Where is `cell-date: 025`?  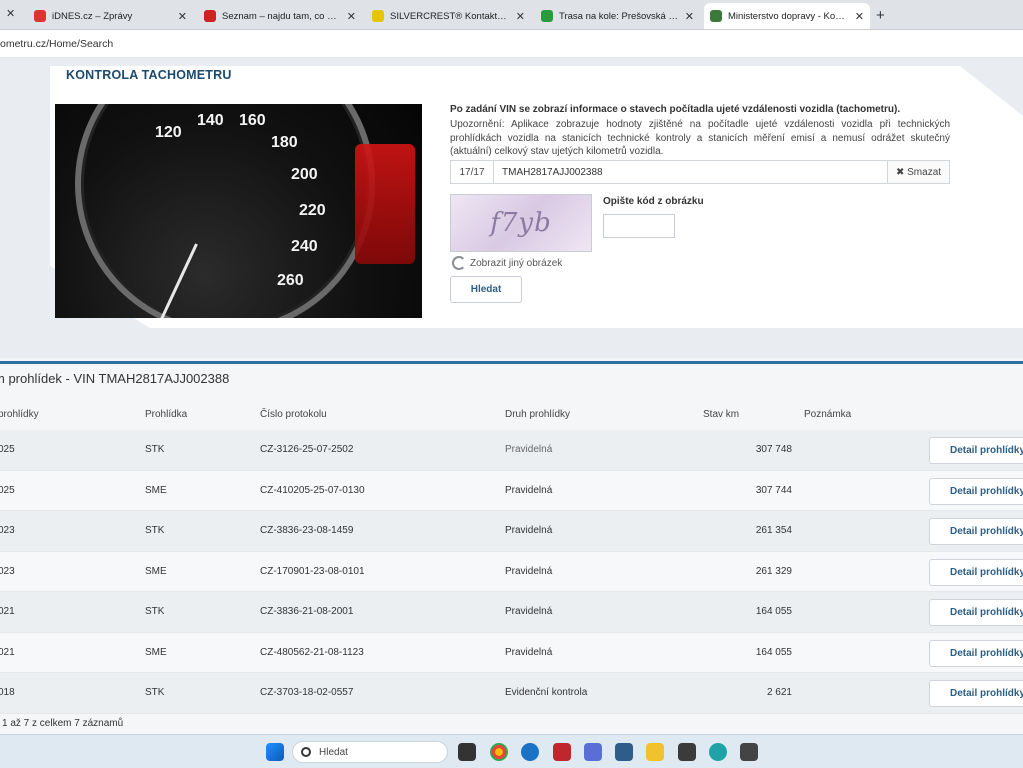
cell-date: 025 is located at coordinates (7, 449).